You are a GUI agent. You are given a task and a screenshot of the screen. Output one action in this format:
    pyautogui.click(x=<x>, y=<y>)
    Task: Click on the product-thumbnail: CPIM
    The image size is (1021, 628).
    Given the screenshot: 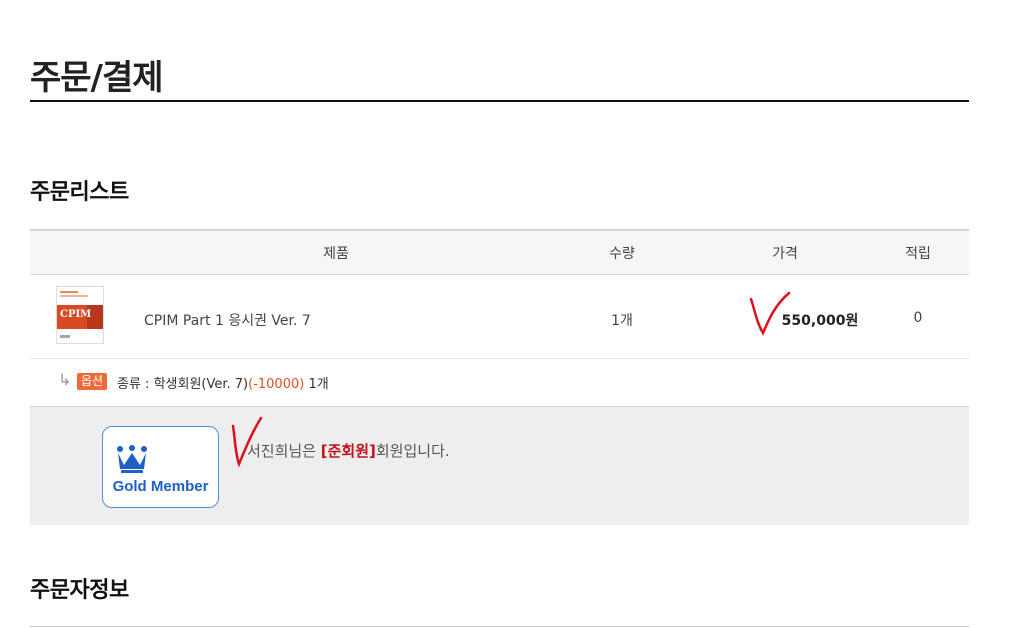 What is the action you would take?
    pyautogui.click(x=80, y=315)
    